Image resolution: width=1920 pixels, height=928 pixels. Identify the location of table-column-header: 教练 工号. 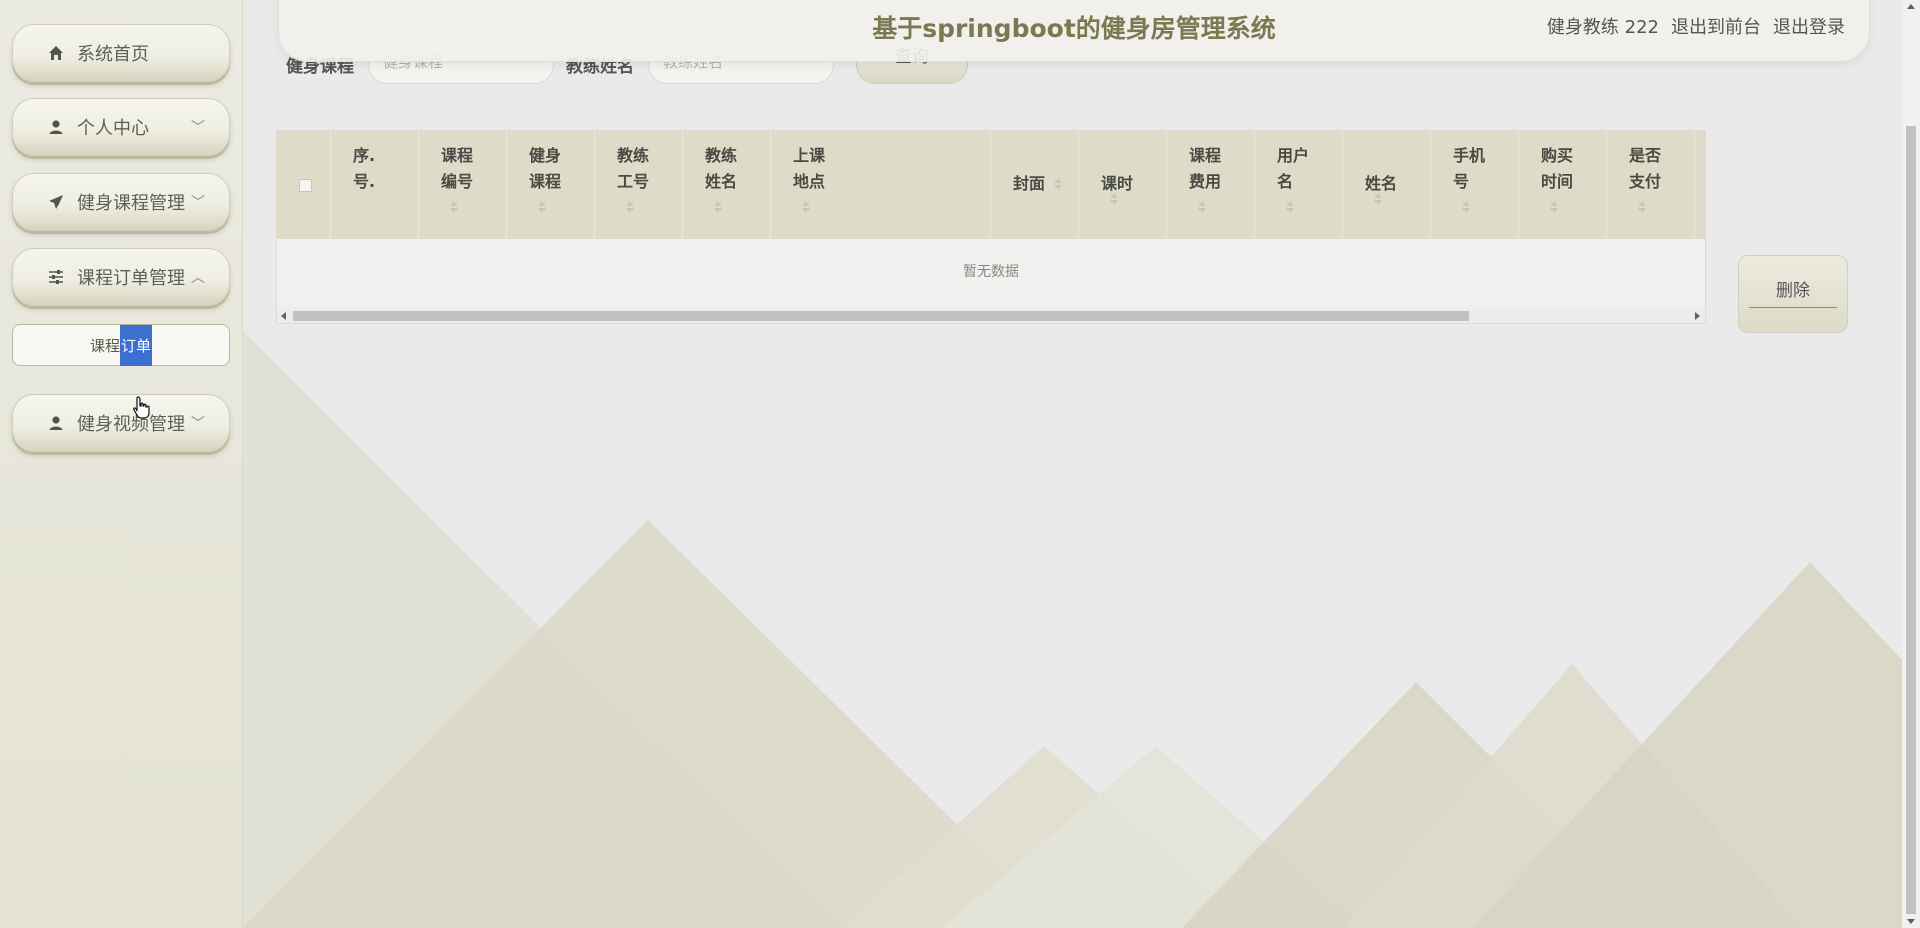
(639, 185).